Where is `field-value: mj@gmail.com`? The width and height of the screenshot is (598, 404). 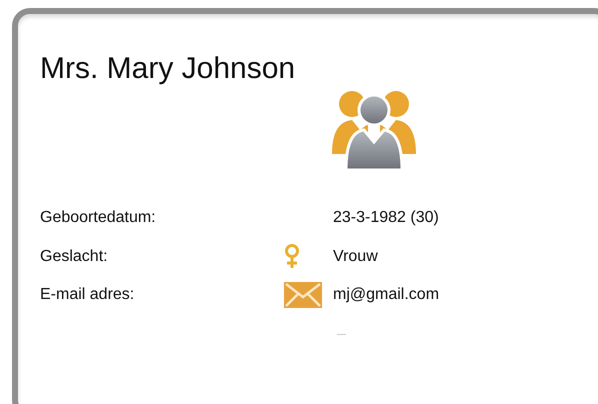
field-value: mj@gmail.com is located at coordinates (386, 295).